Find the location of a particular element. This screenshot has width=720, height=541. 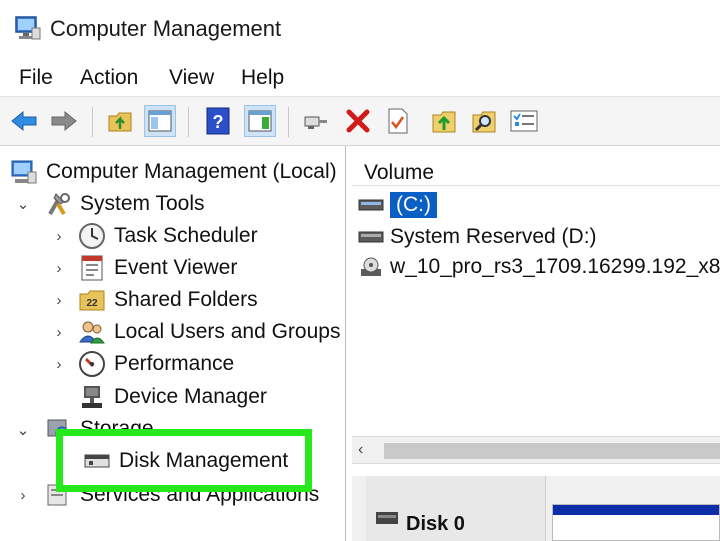

back-arrow-icon is located at coordinates (24, 121).